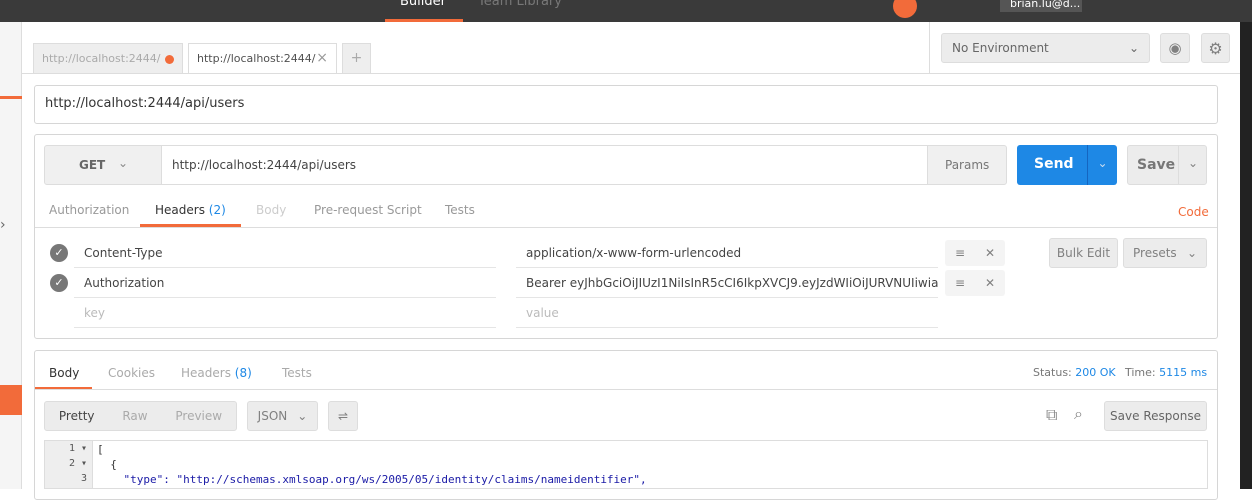  Describe the element at coordinates (356, 58) in the screenshot. I see `new-tab-button: +` at that location.